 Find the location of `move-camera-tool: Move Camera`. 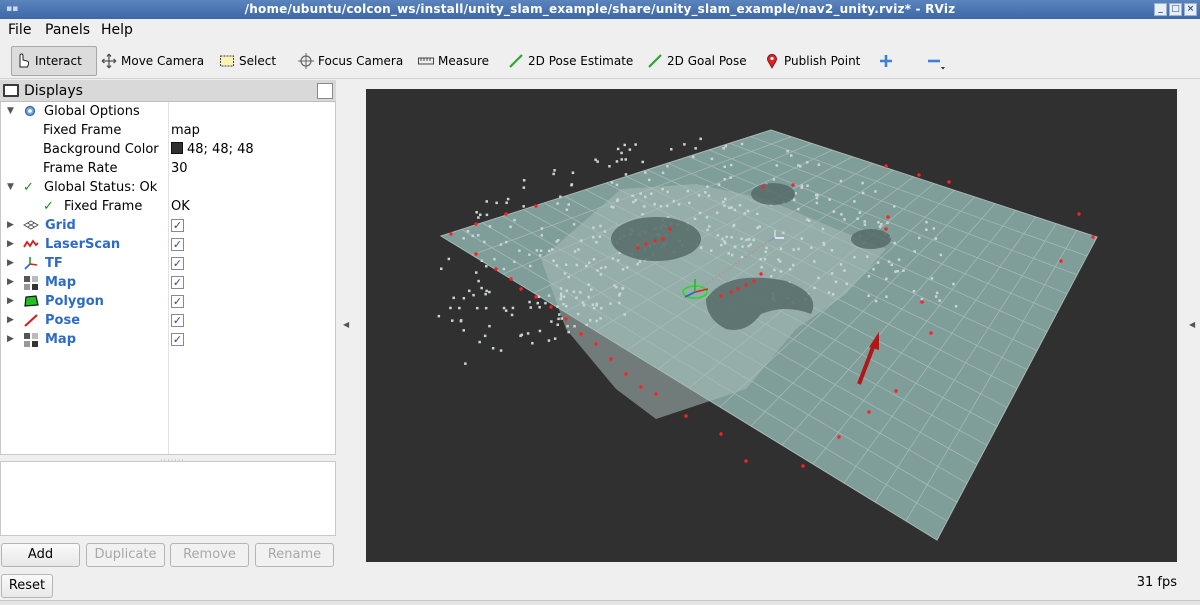

move-camera-tool: Move Camera is located at coordinates (152, 61).